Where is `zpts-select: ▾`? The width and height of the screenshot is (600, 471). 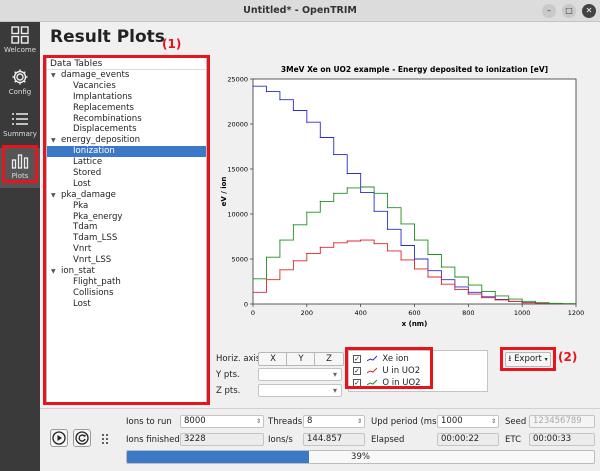 zpts-select: ▾ is located at coordinates (300, 390).